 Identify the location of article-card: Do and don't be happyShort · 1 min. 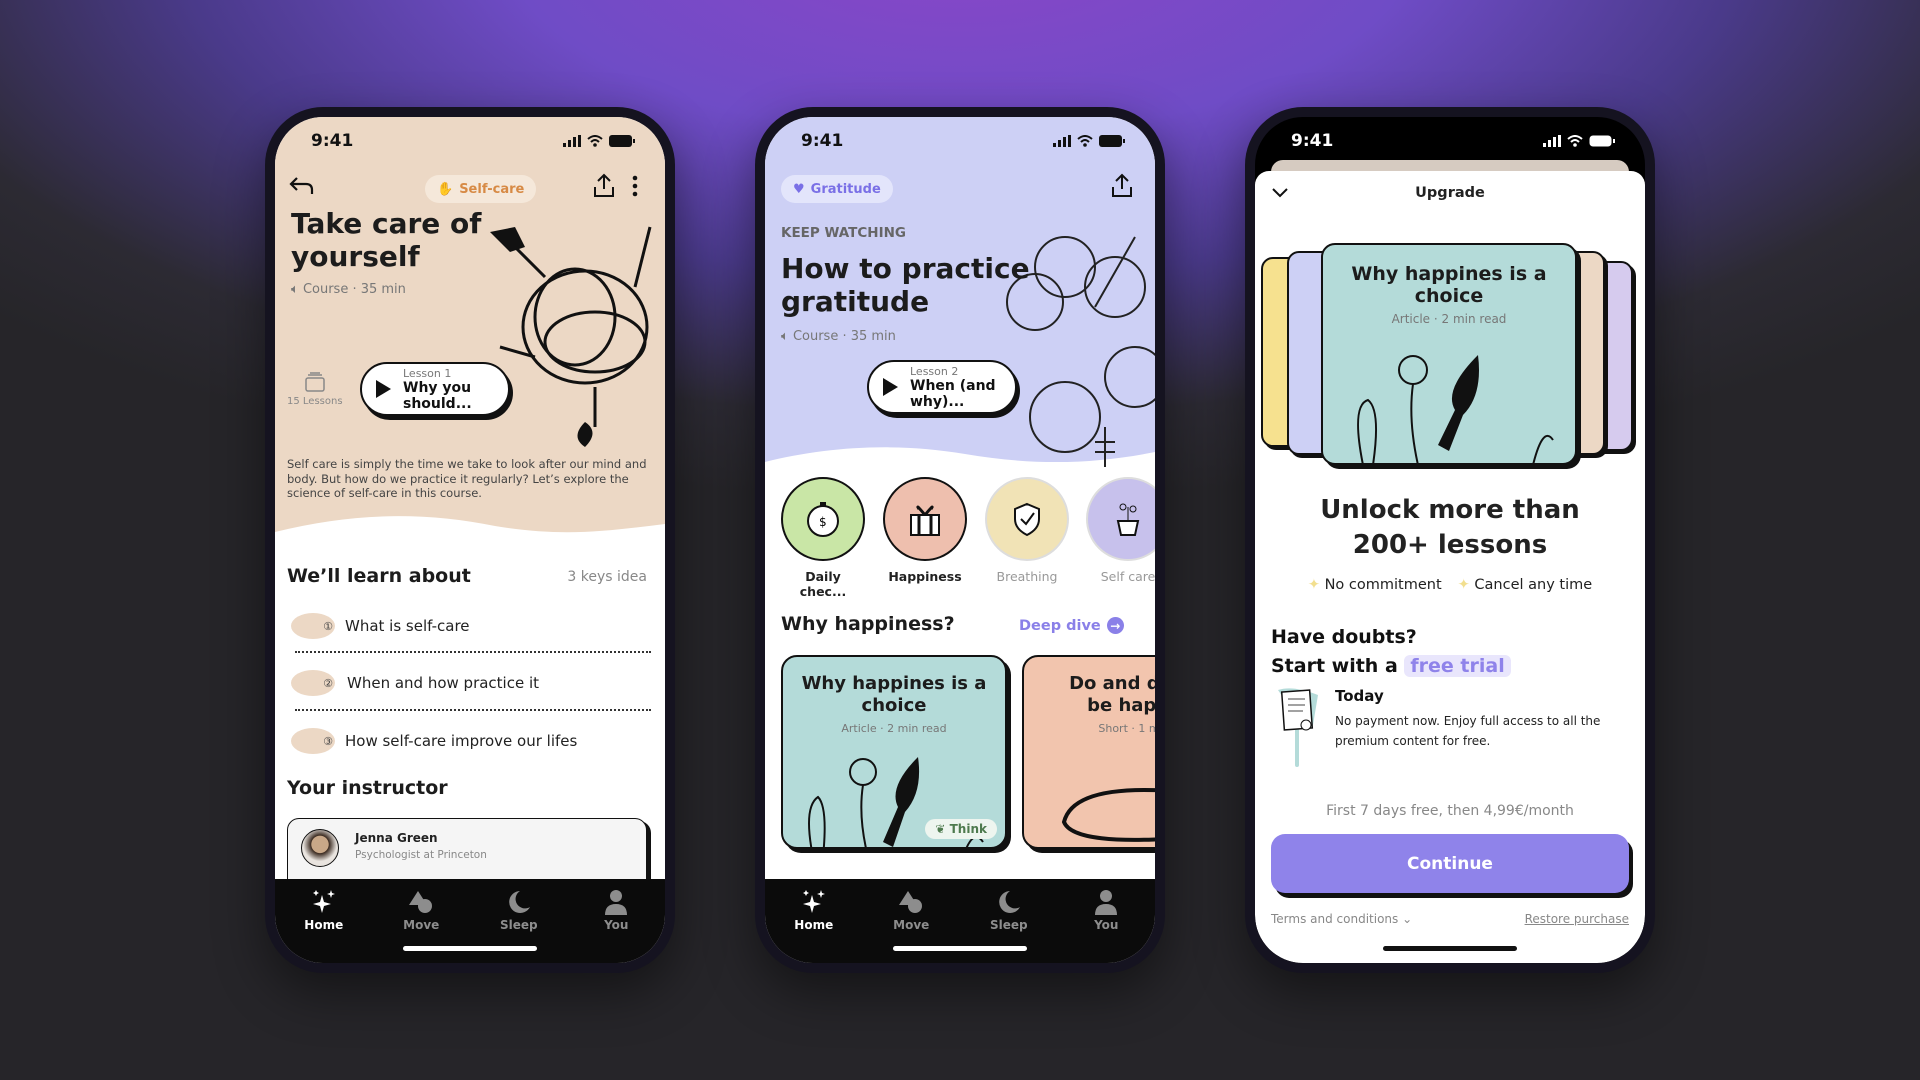
(1088, 752).